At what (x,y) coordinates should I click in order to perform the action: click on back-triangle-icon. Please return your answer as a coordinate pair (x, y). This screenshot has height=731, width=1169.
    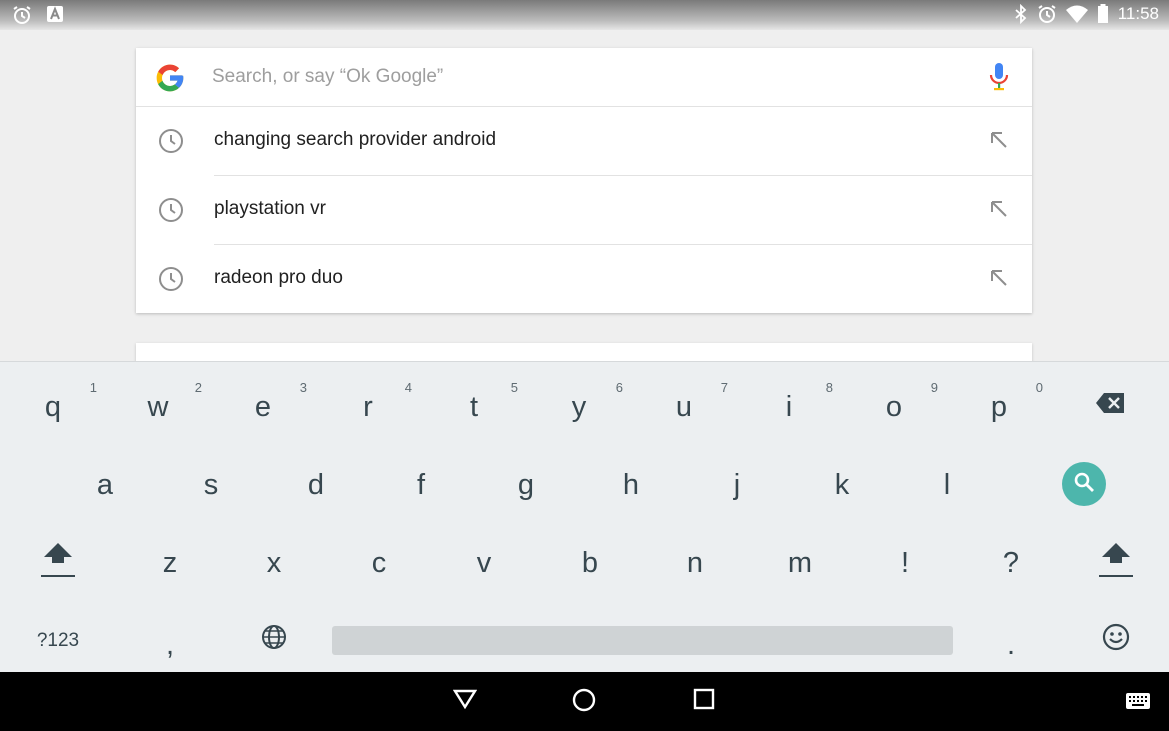
    Looking at the image, I should click on (465, 701).